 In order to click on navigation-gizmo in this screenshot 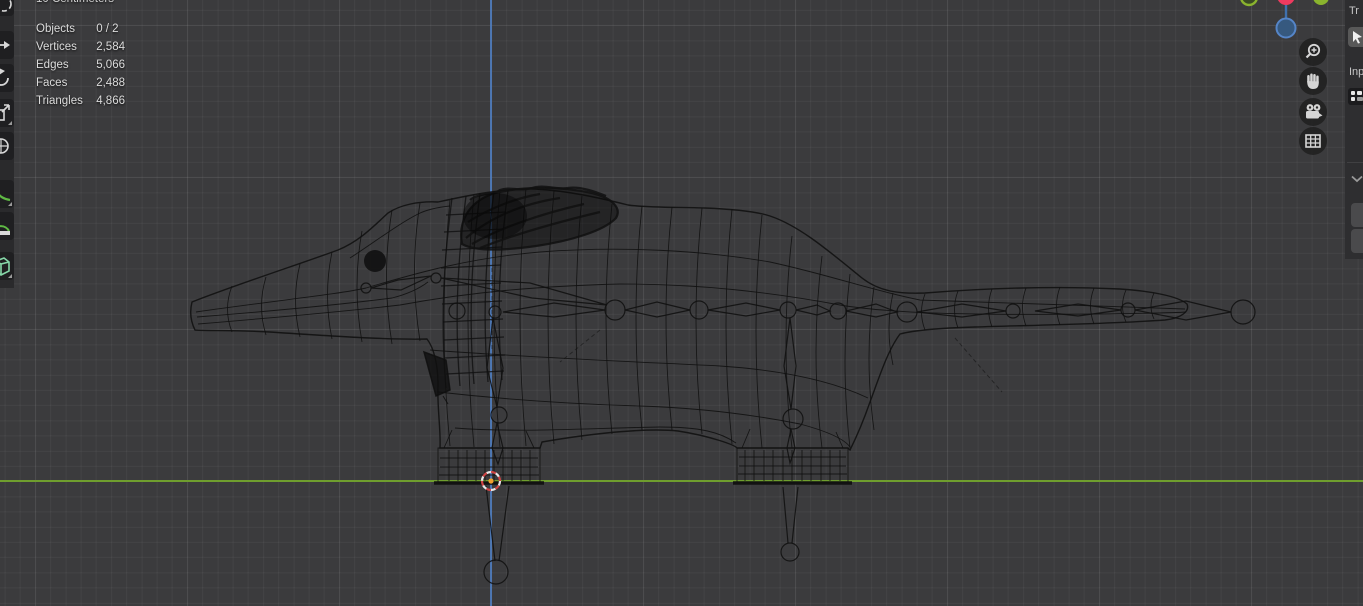, I will do `click(1290, 24)`.